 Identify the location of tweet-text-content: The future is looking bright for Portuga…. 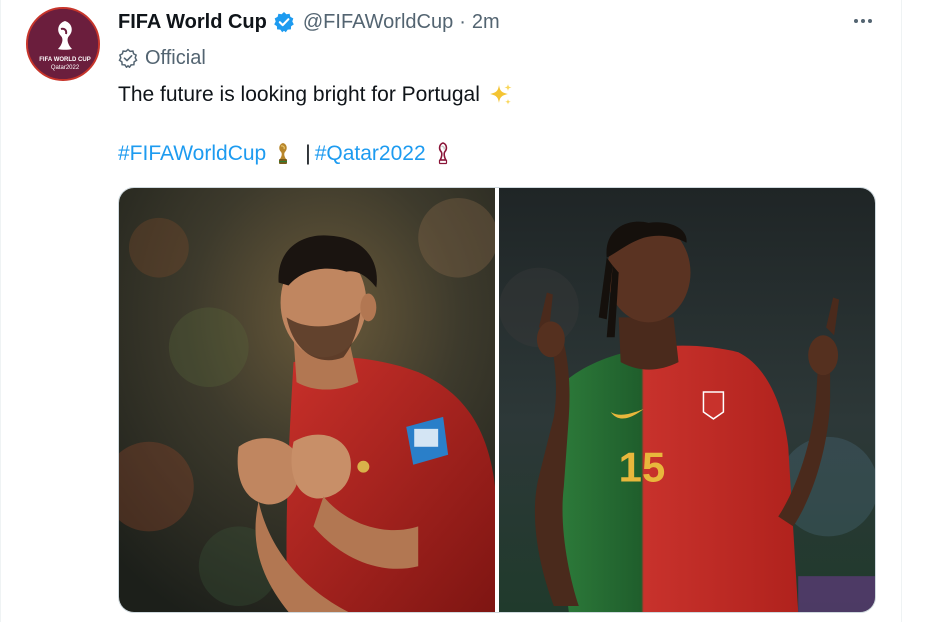
(299, 94).